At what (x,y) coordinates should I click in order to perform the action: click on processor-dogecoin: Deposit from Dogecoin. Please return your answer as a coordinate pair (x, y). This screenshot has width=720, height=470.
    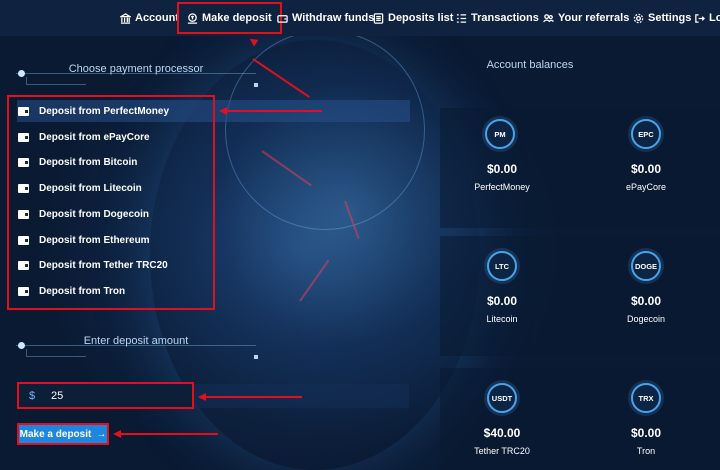
    Looking at the image, I should click on (83, 214).